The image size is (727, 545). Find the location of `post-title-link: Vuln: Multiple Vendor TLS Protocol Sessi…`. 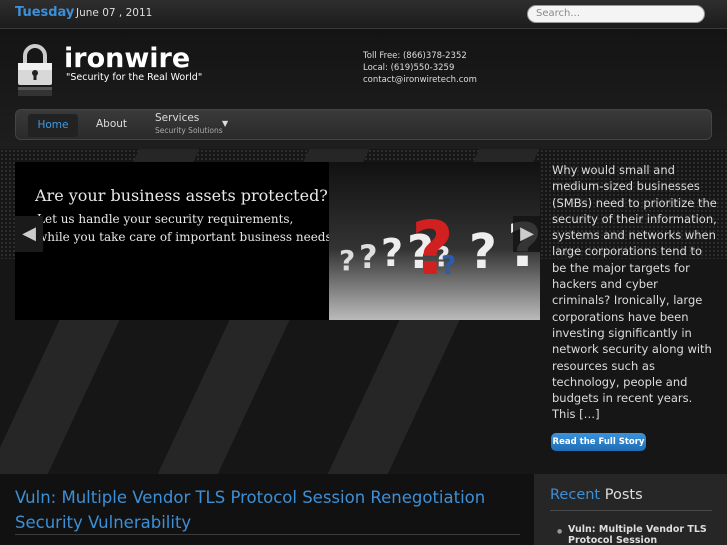

post-title-link: Vuln: Multiple Vendor TLS Protocol Sessi… is located at coordinates (265, 510).